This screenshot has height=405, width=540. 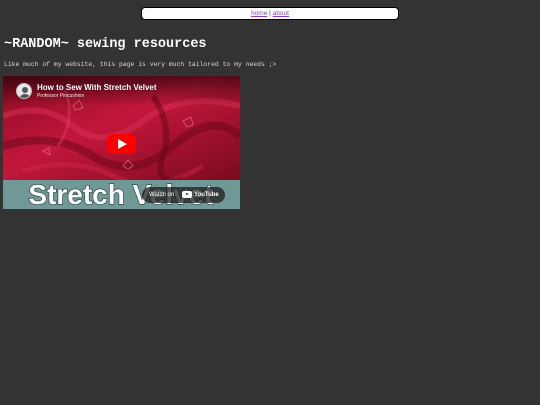 I want to click on nav-bar: home | about, so click(x=270, y=13).